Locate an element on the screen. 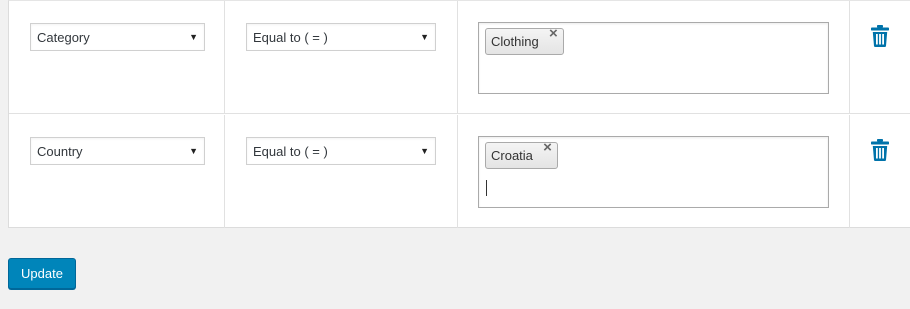 The image size is (910, 309). value-tag-label: Croatia is located at coordinates (512, 155).